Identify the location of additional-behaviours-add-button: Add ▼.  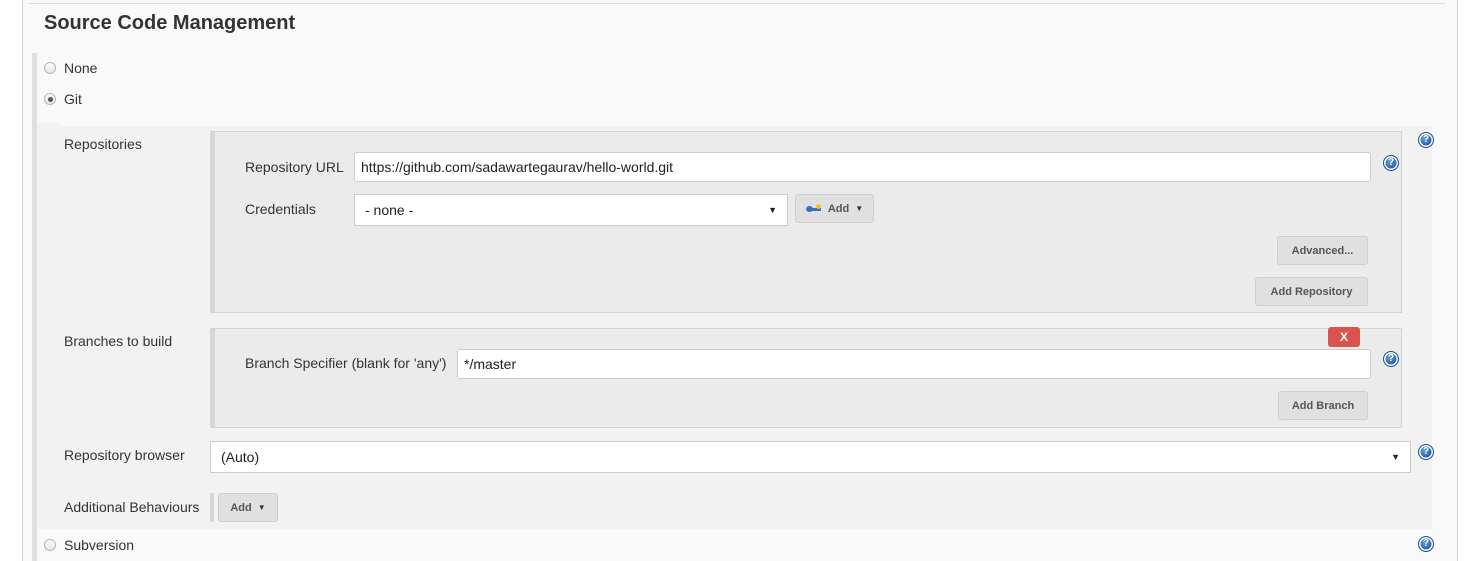
(248, 507).